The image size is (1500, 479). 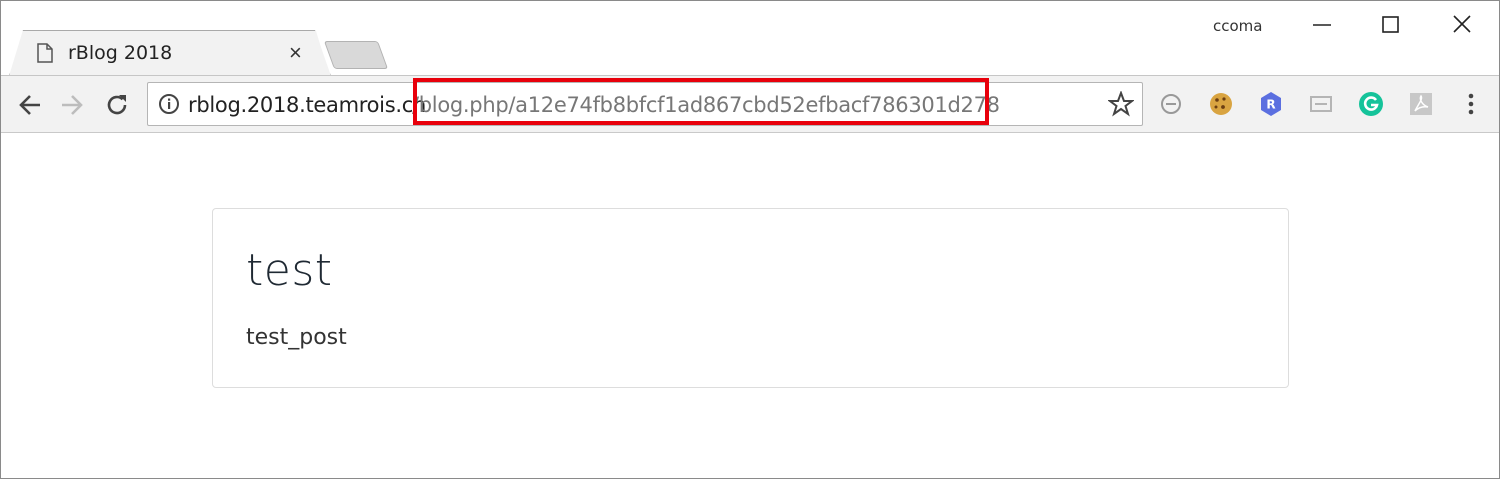 What do you see at coordinates (1390, 25) in the screenshot?
I see `maximize-icon` at bounding box center [1390, 25].